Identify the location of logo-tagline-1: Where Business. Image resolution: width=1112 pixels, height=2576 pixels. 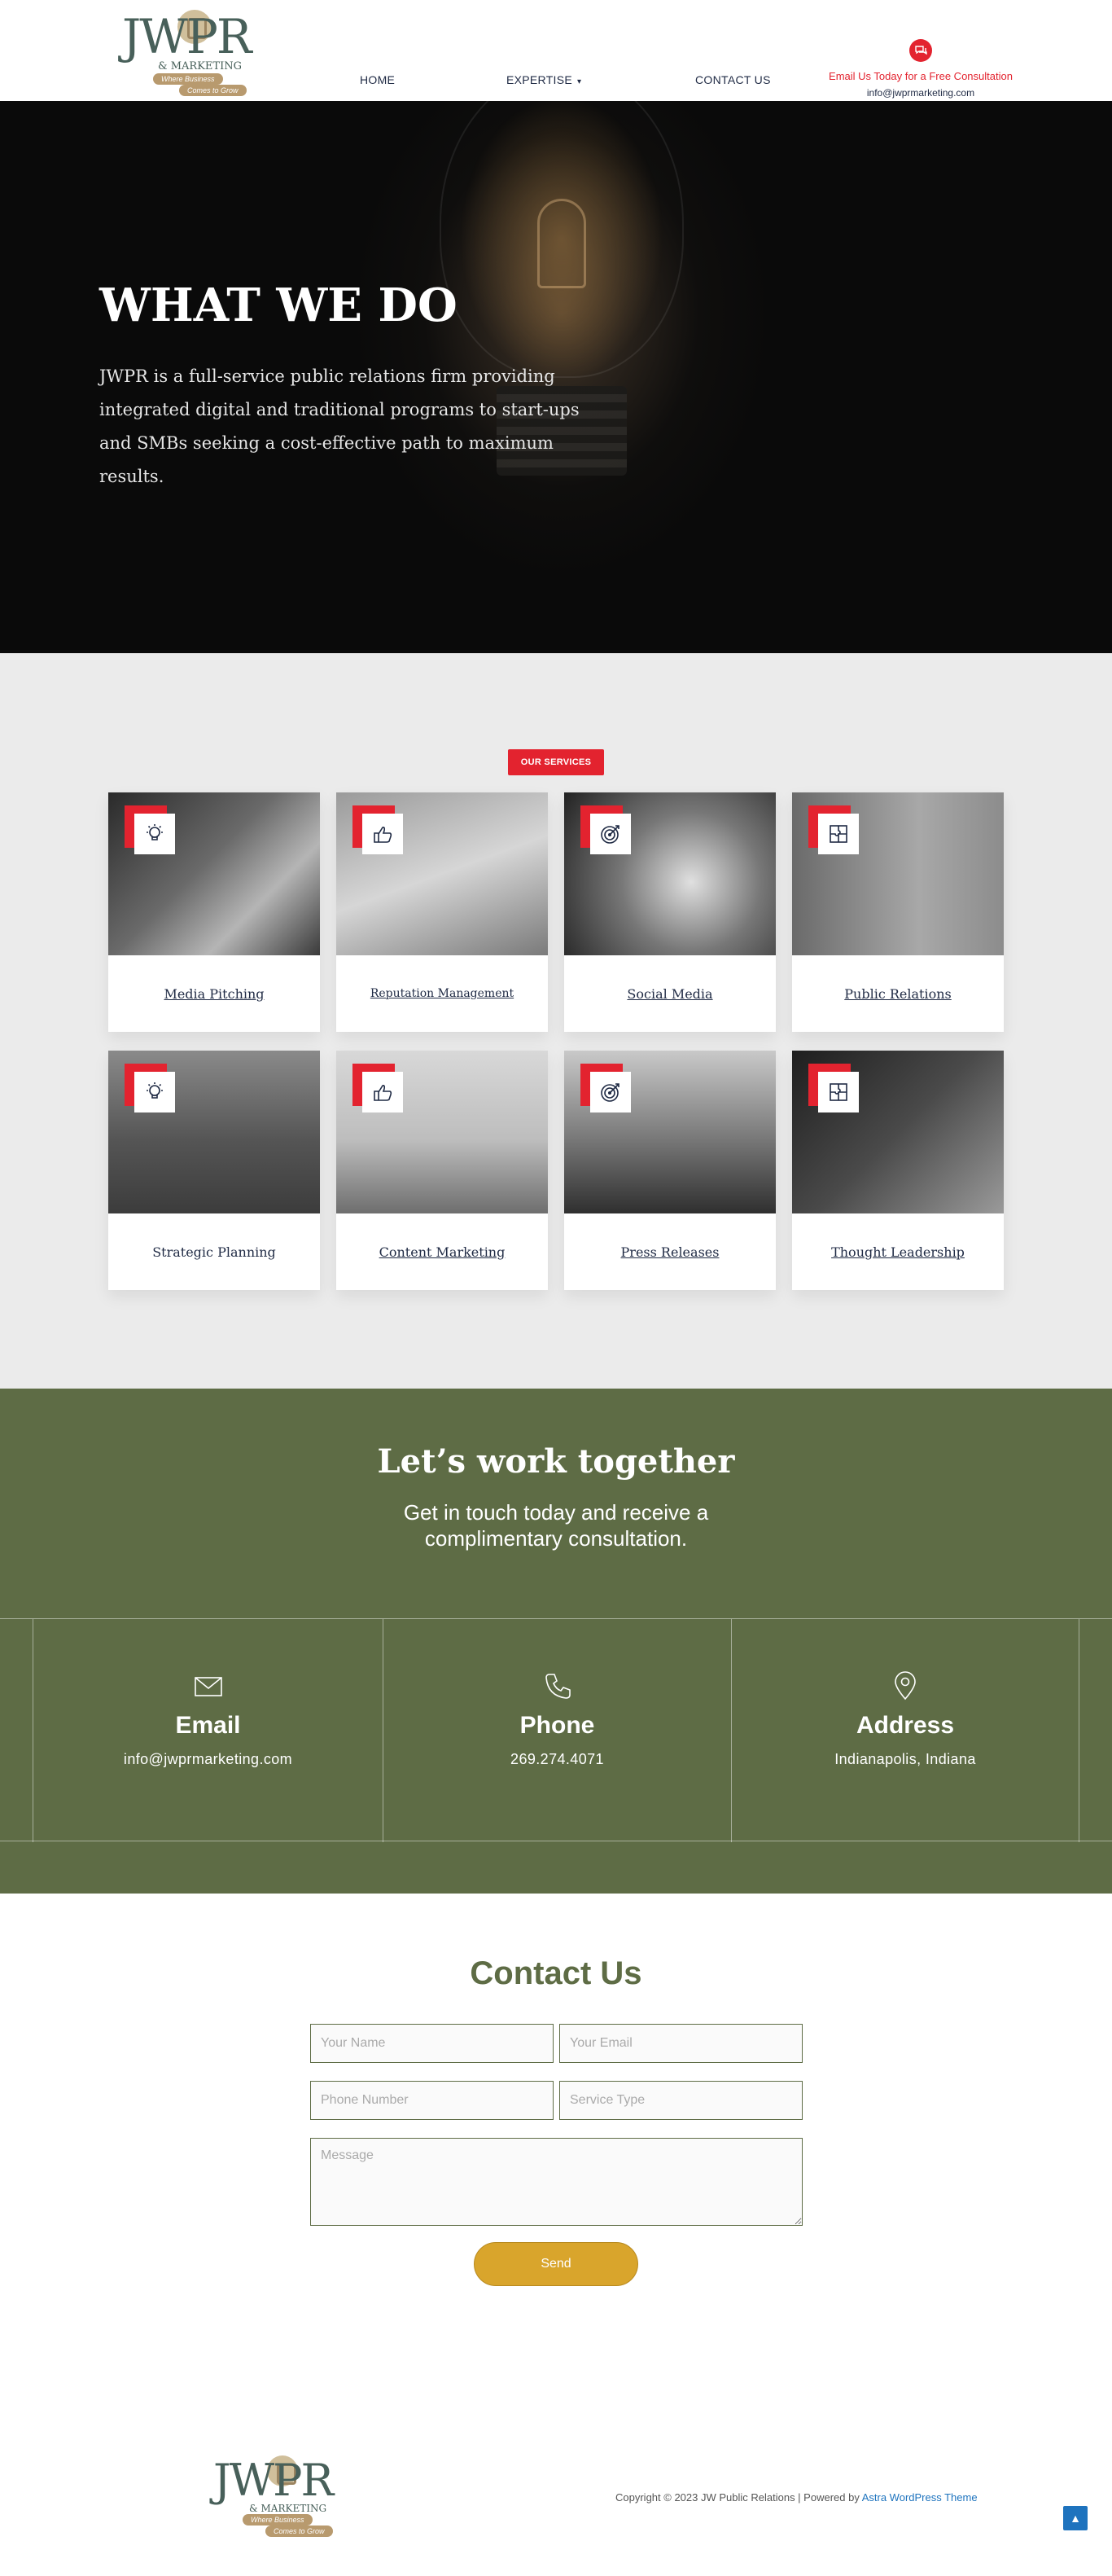
(188, 79).